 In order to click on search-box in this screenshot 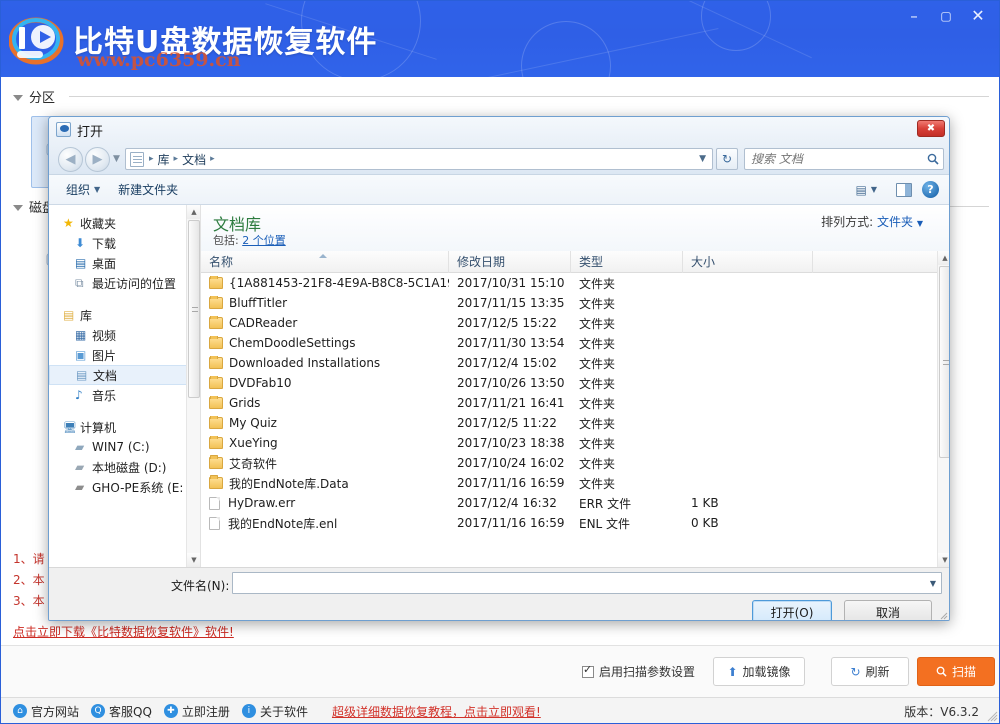, I will do `click(844, 159)`.